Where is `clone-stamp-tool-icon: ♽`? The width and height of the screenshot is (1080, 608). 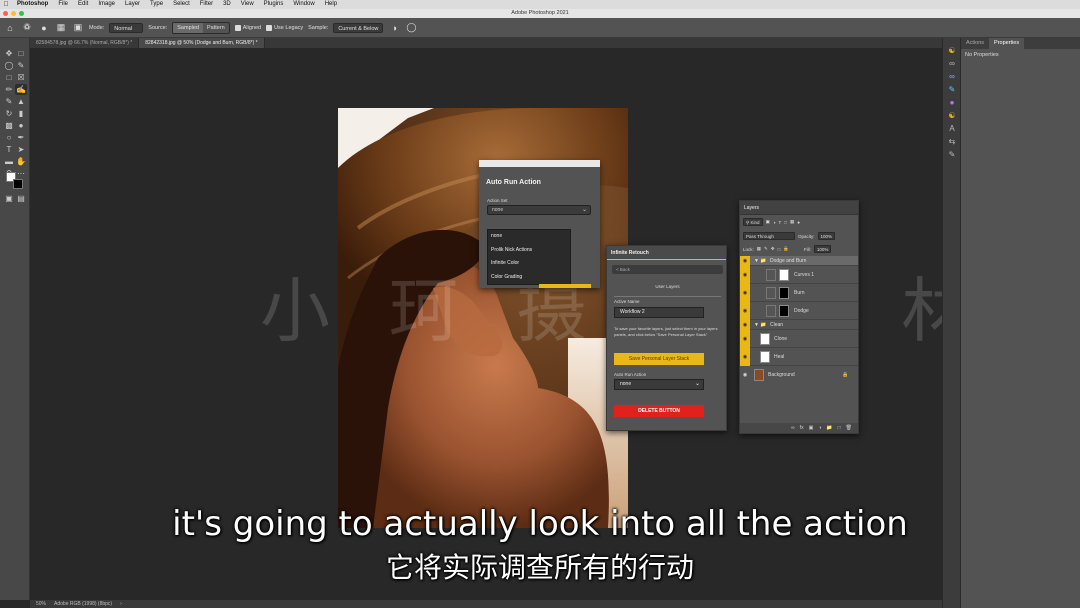
clone-stamp-tool-icon: ♽ is located at coordinates (27, 28).